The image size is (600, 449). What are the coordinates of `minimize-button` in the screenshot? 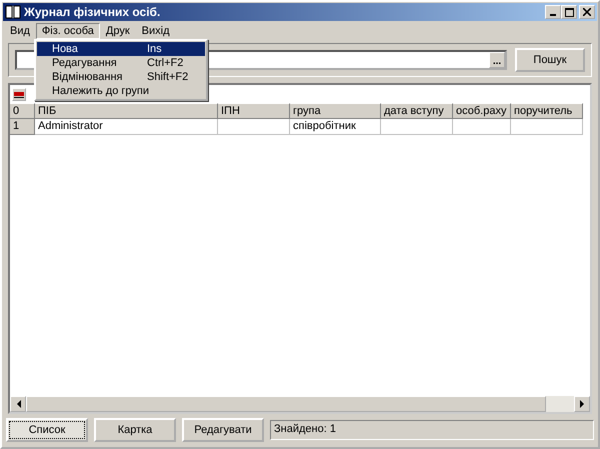 It's located at (553, 12).